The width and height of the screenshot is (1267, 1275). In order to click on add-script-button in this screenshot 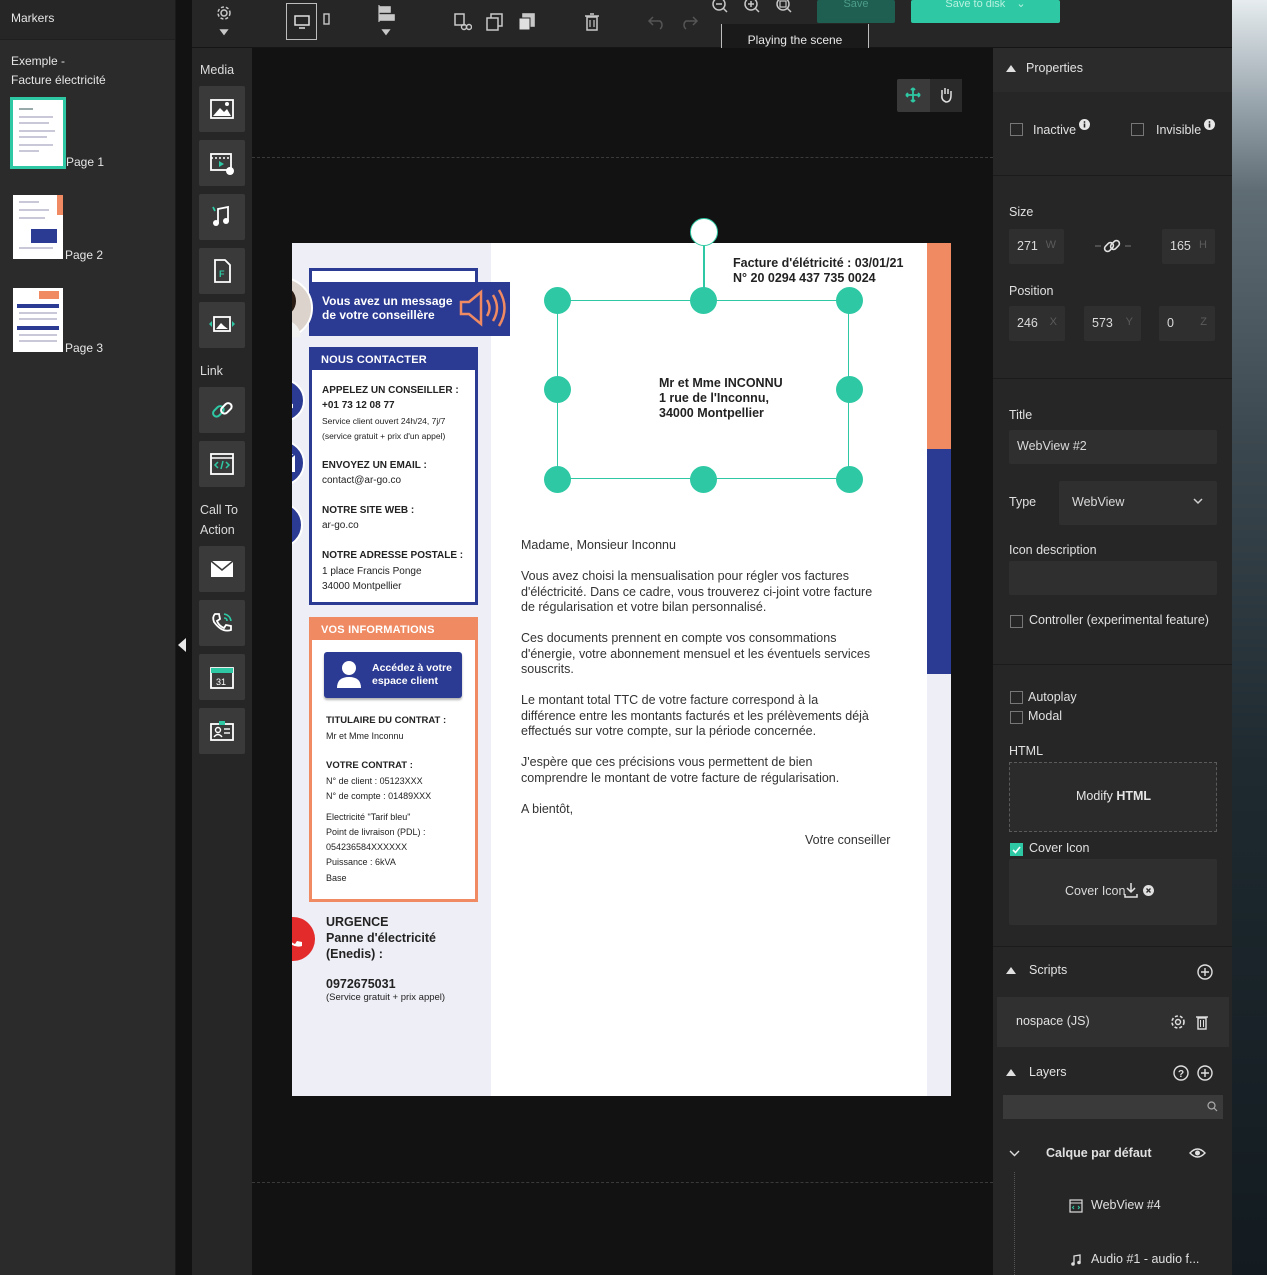, I will do `click(1205, 972)`.